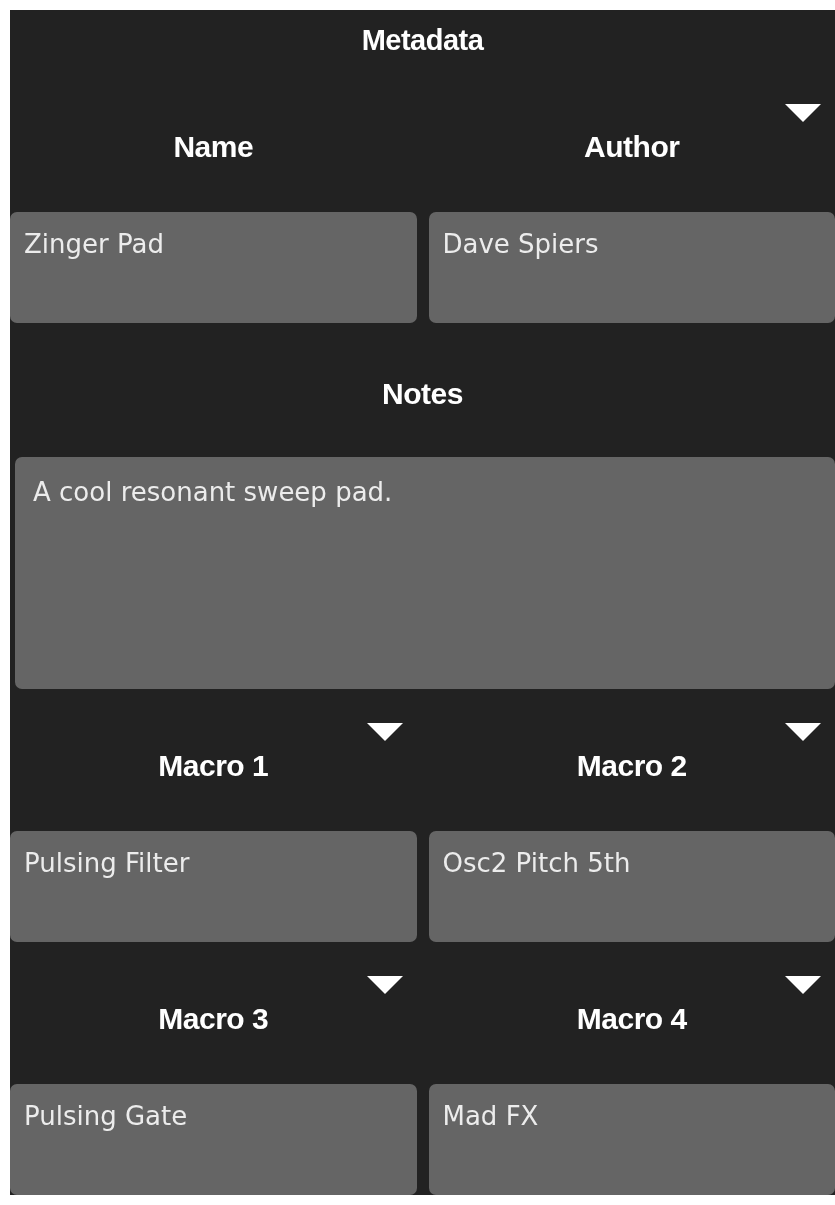 Image resolution: width=835 pixels, height=1205 pixels. I want to click on field-label: Macro 3, so click(213, 1019).